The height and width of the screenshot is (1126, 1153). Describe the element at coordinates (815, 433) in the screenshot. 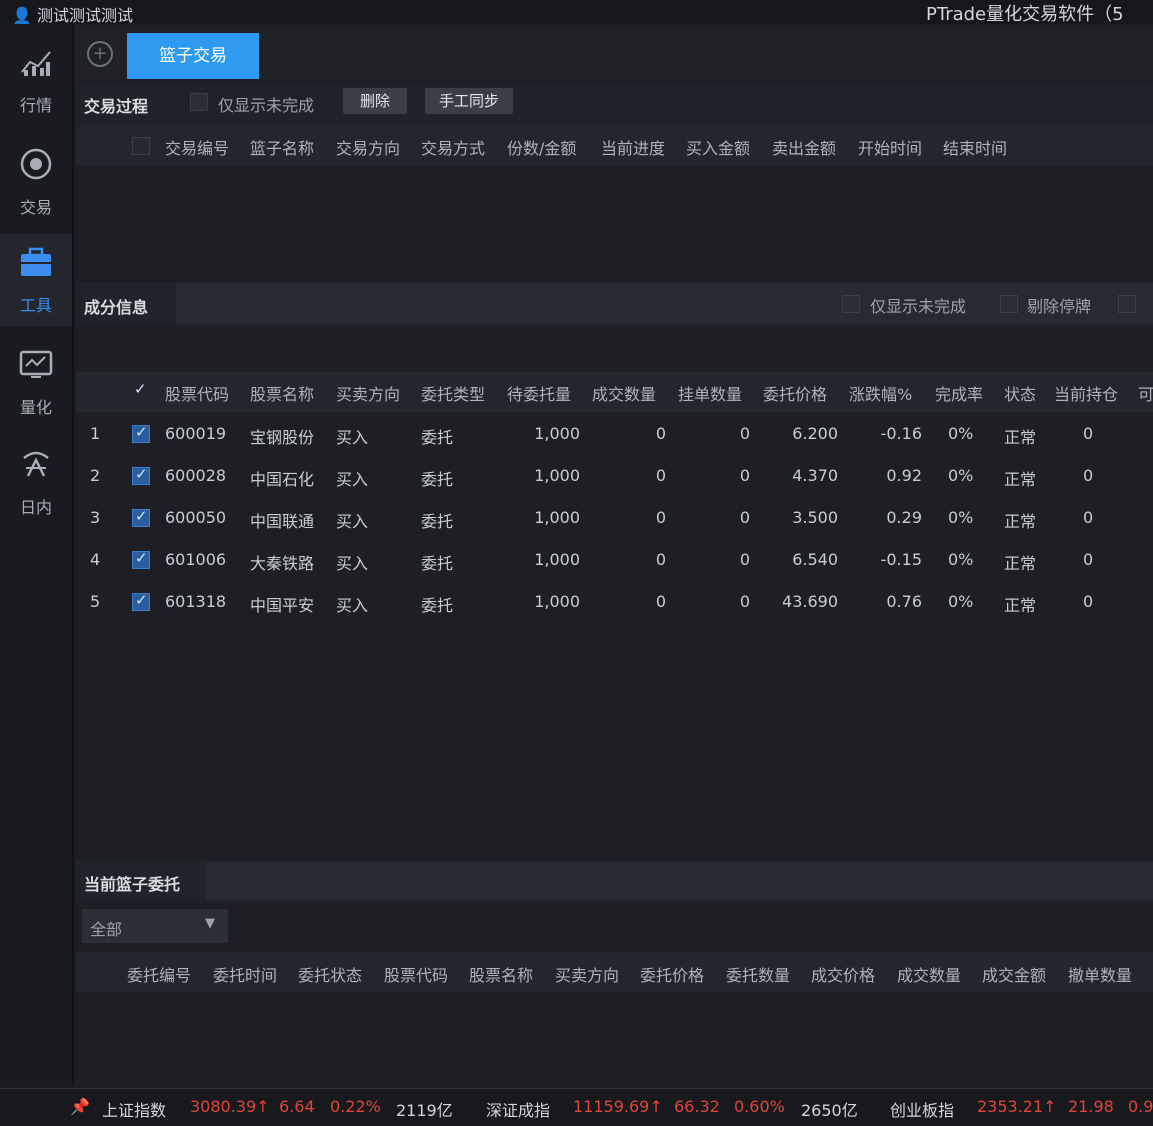

I see `order-price: 6.200` at that location.